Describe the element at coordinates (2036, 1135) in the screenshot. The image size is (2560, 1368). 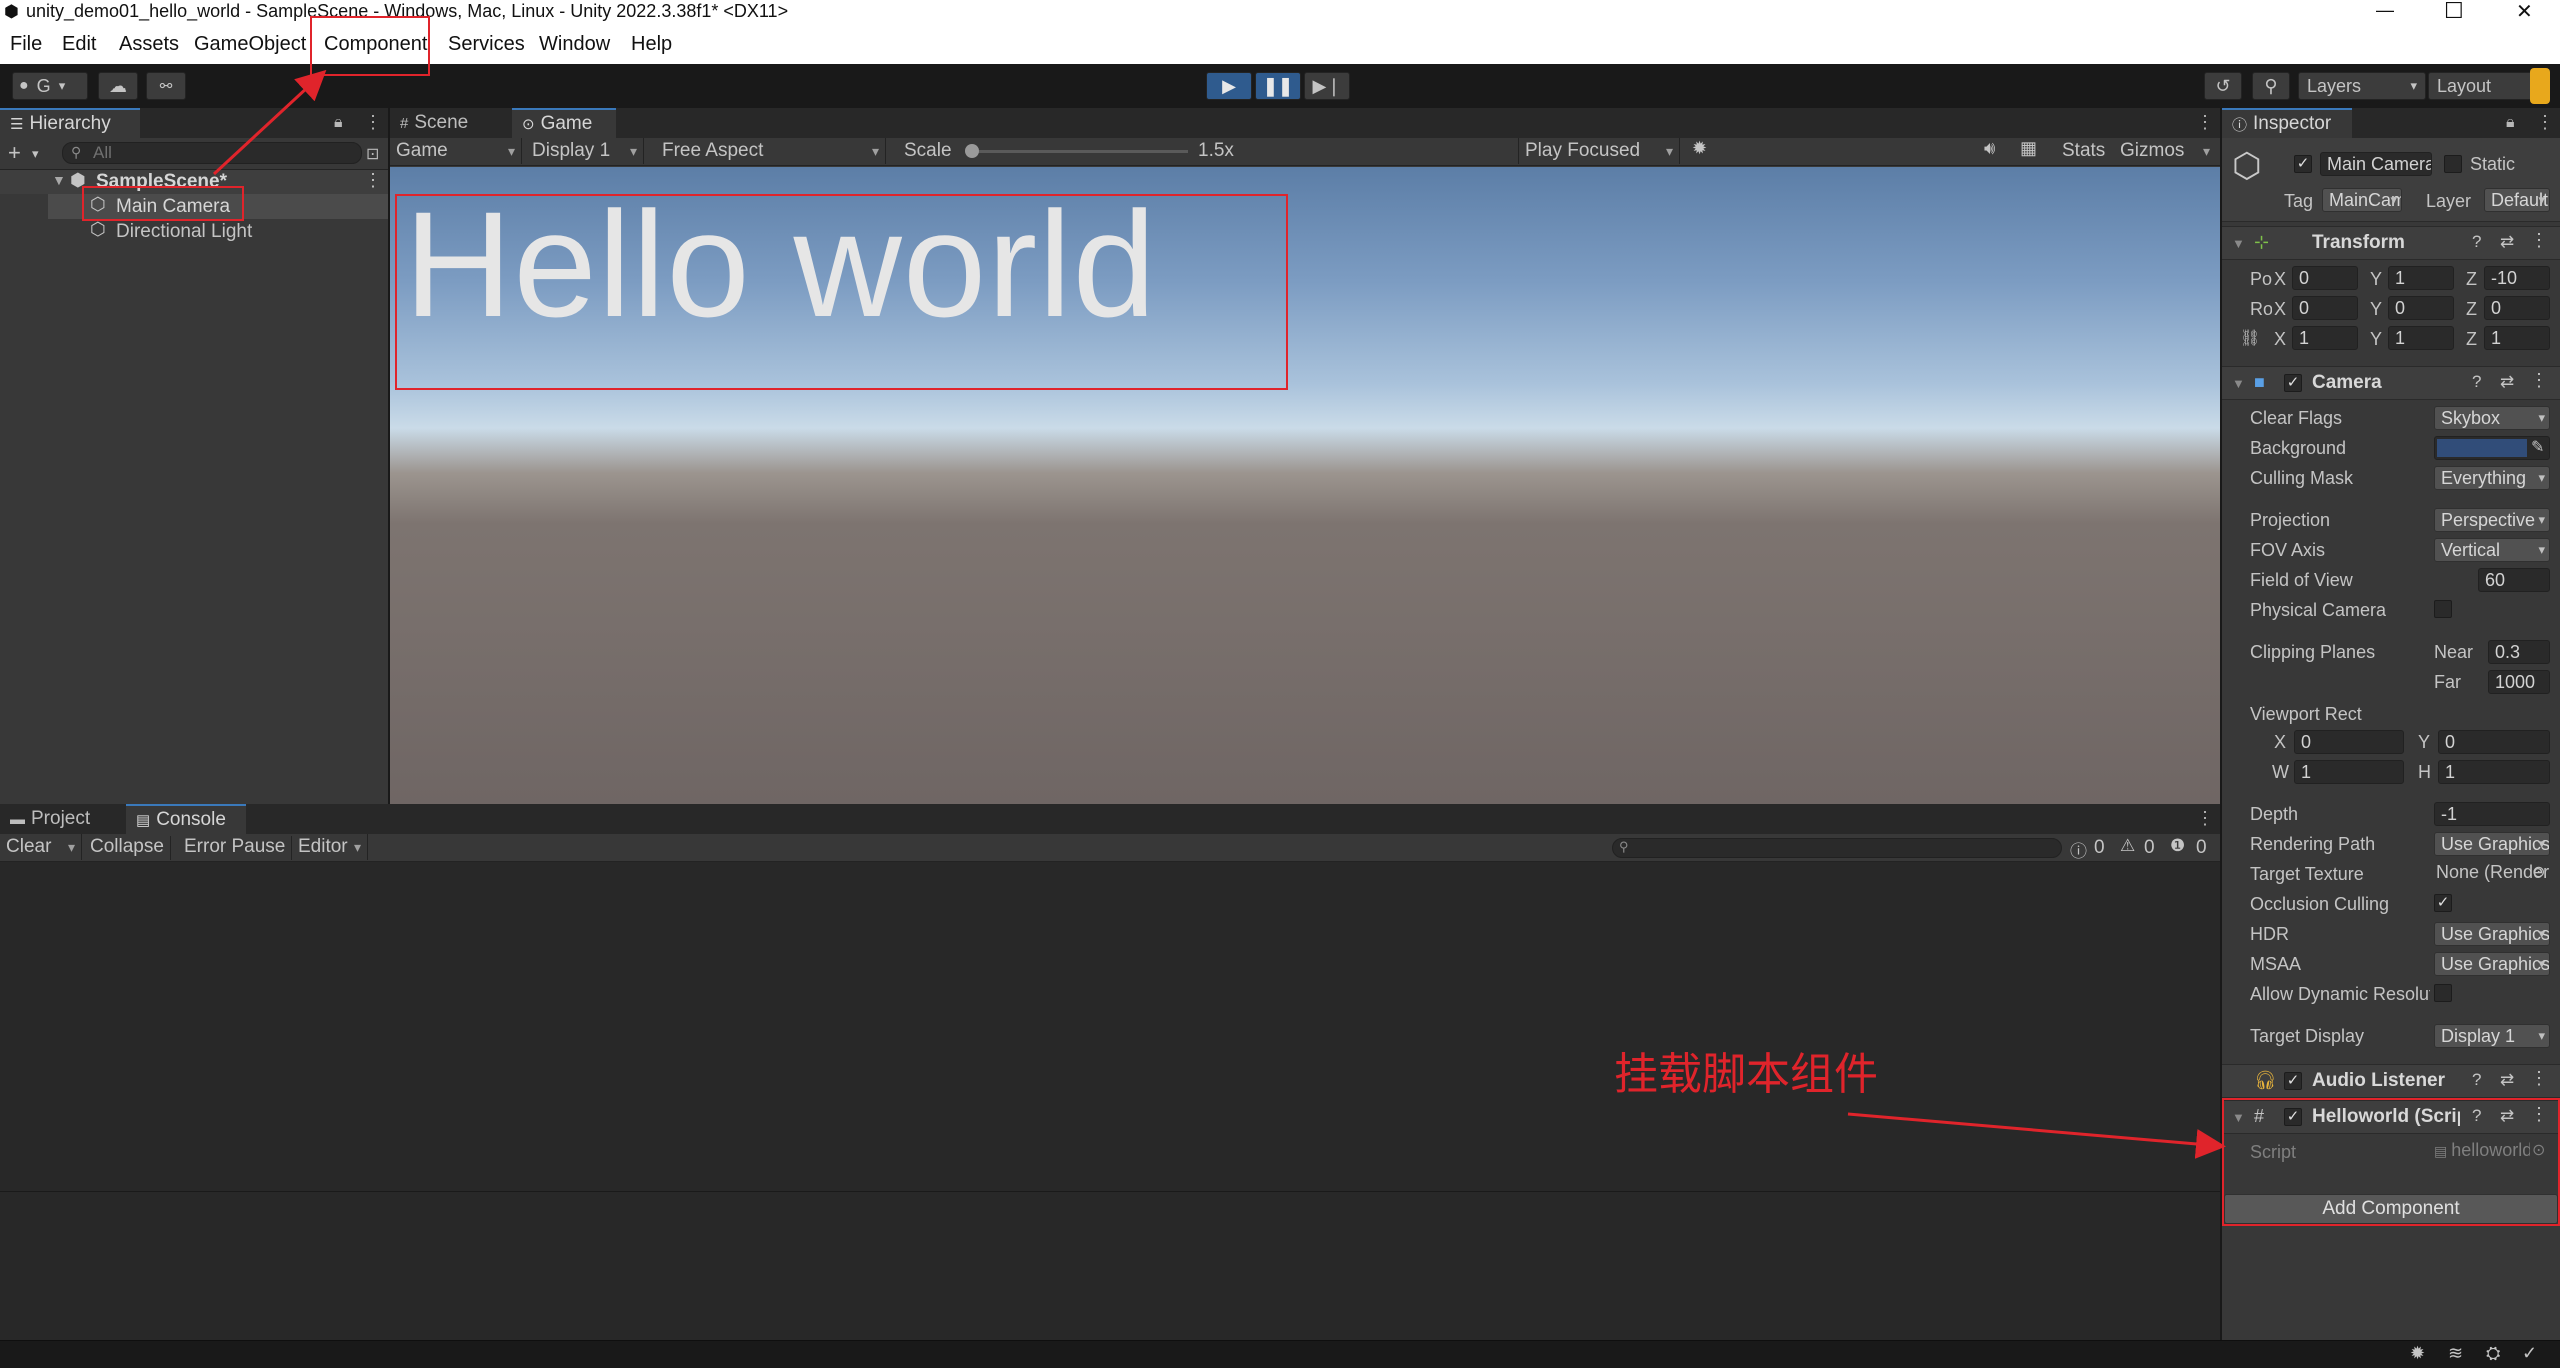
I see `arrow-to-helloworld-component` at that location.